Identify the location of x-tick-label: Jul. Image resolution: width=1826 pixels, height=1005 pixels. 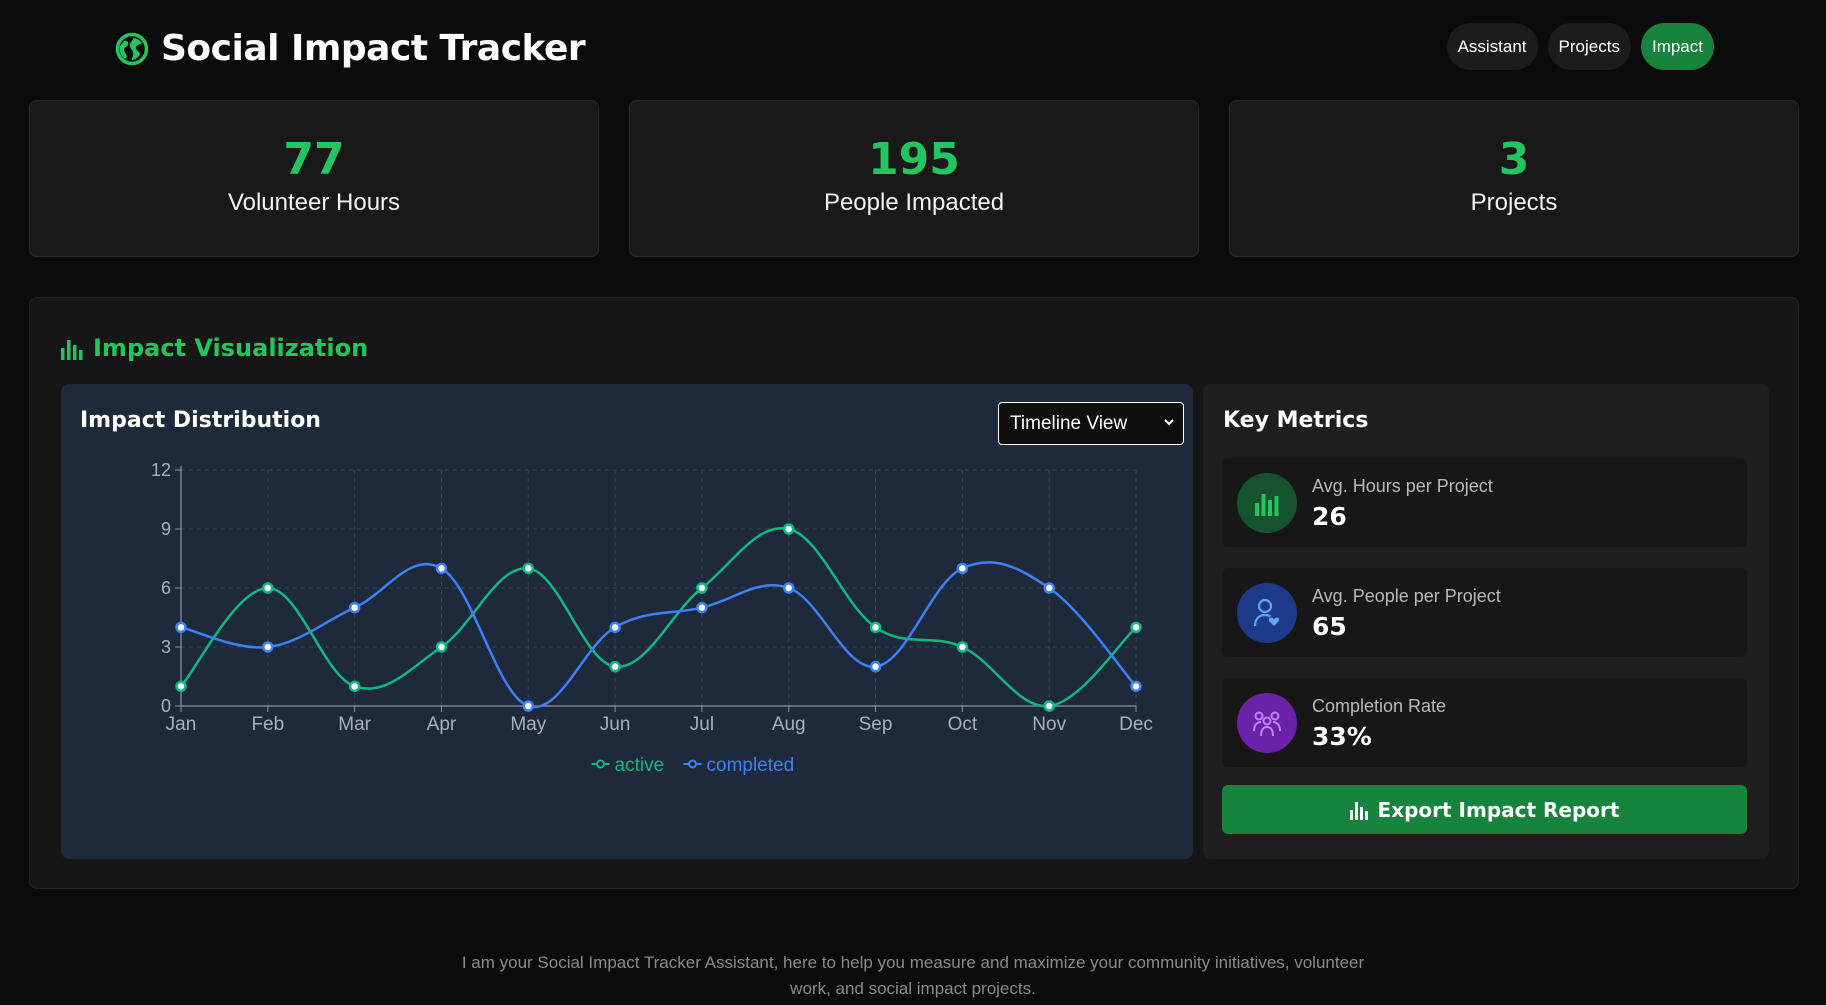
(702, 724).